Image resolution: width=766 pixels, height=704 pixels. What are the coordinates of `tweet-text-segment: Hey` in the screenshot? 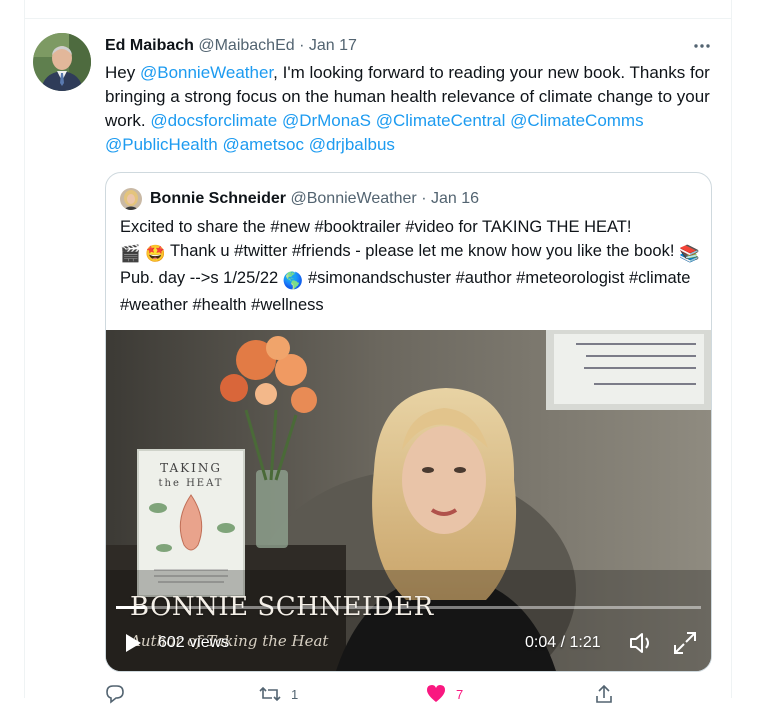 It's located at (122, 72).